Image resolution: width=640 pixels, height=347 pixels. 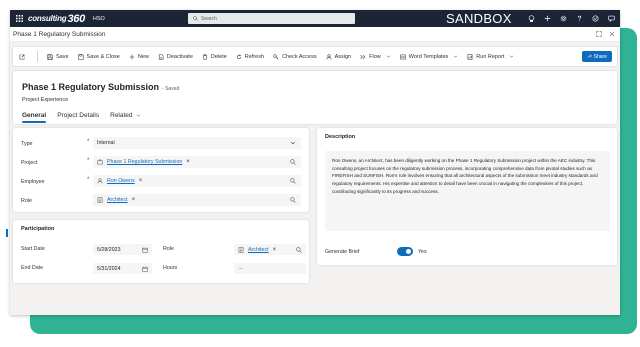 What do you see at coordinates (197, 181) in the screenshot?
I see `employee-lookup: Ron Owens ×` at bounding box center [197, 181].